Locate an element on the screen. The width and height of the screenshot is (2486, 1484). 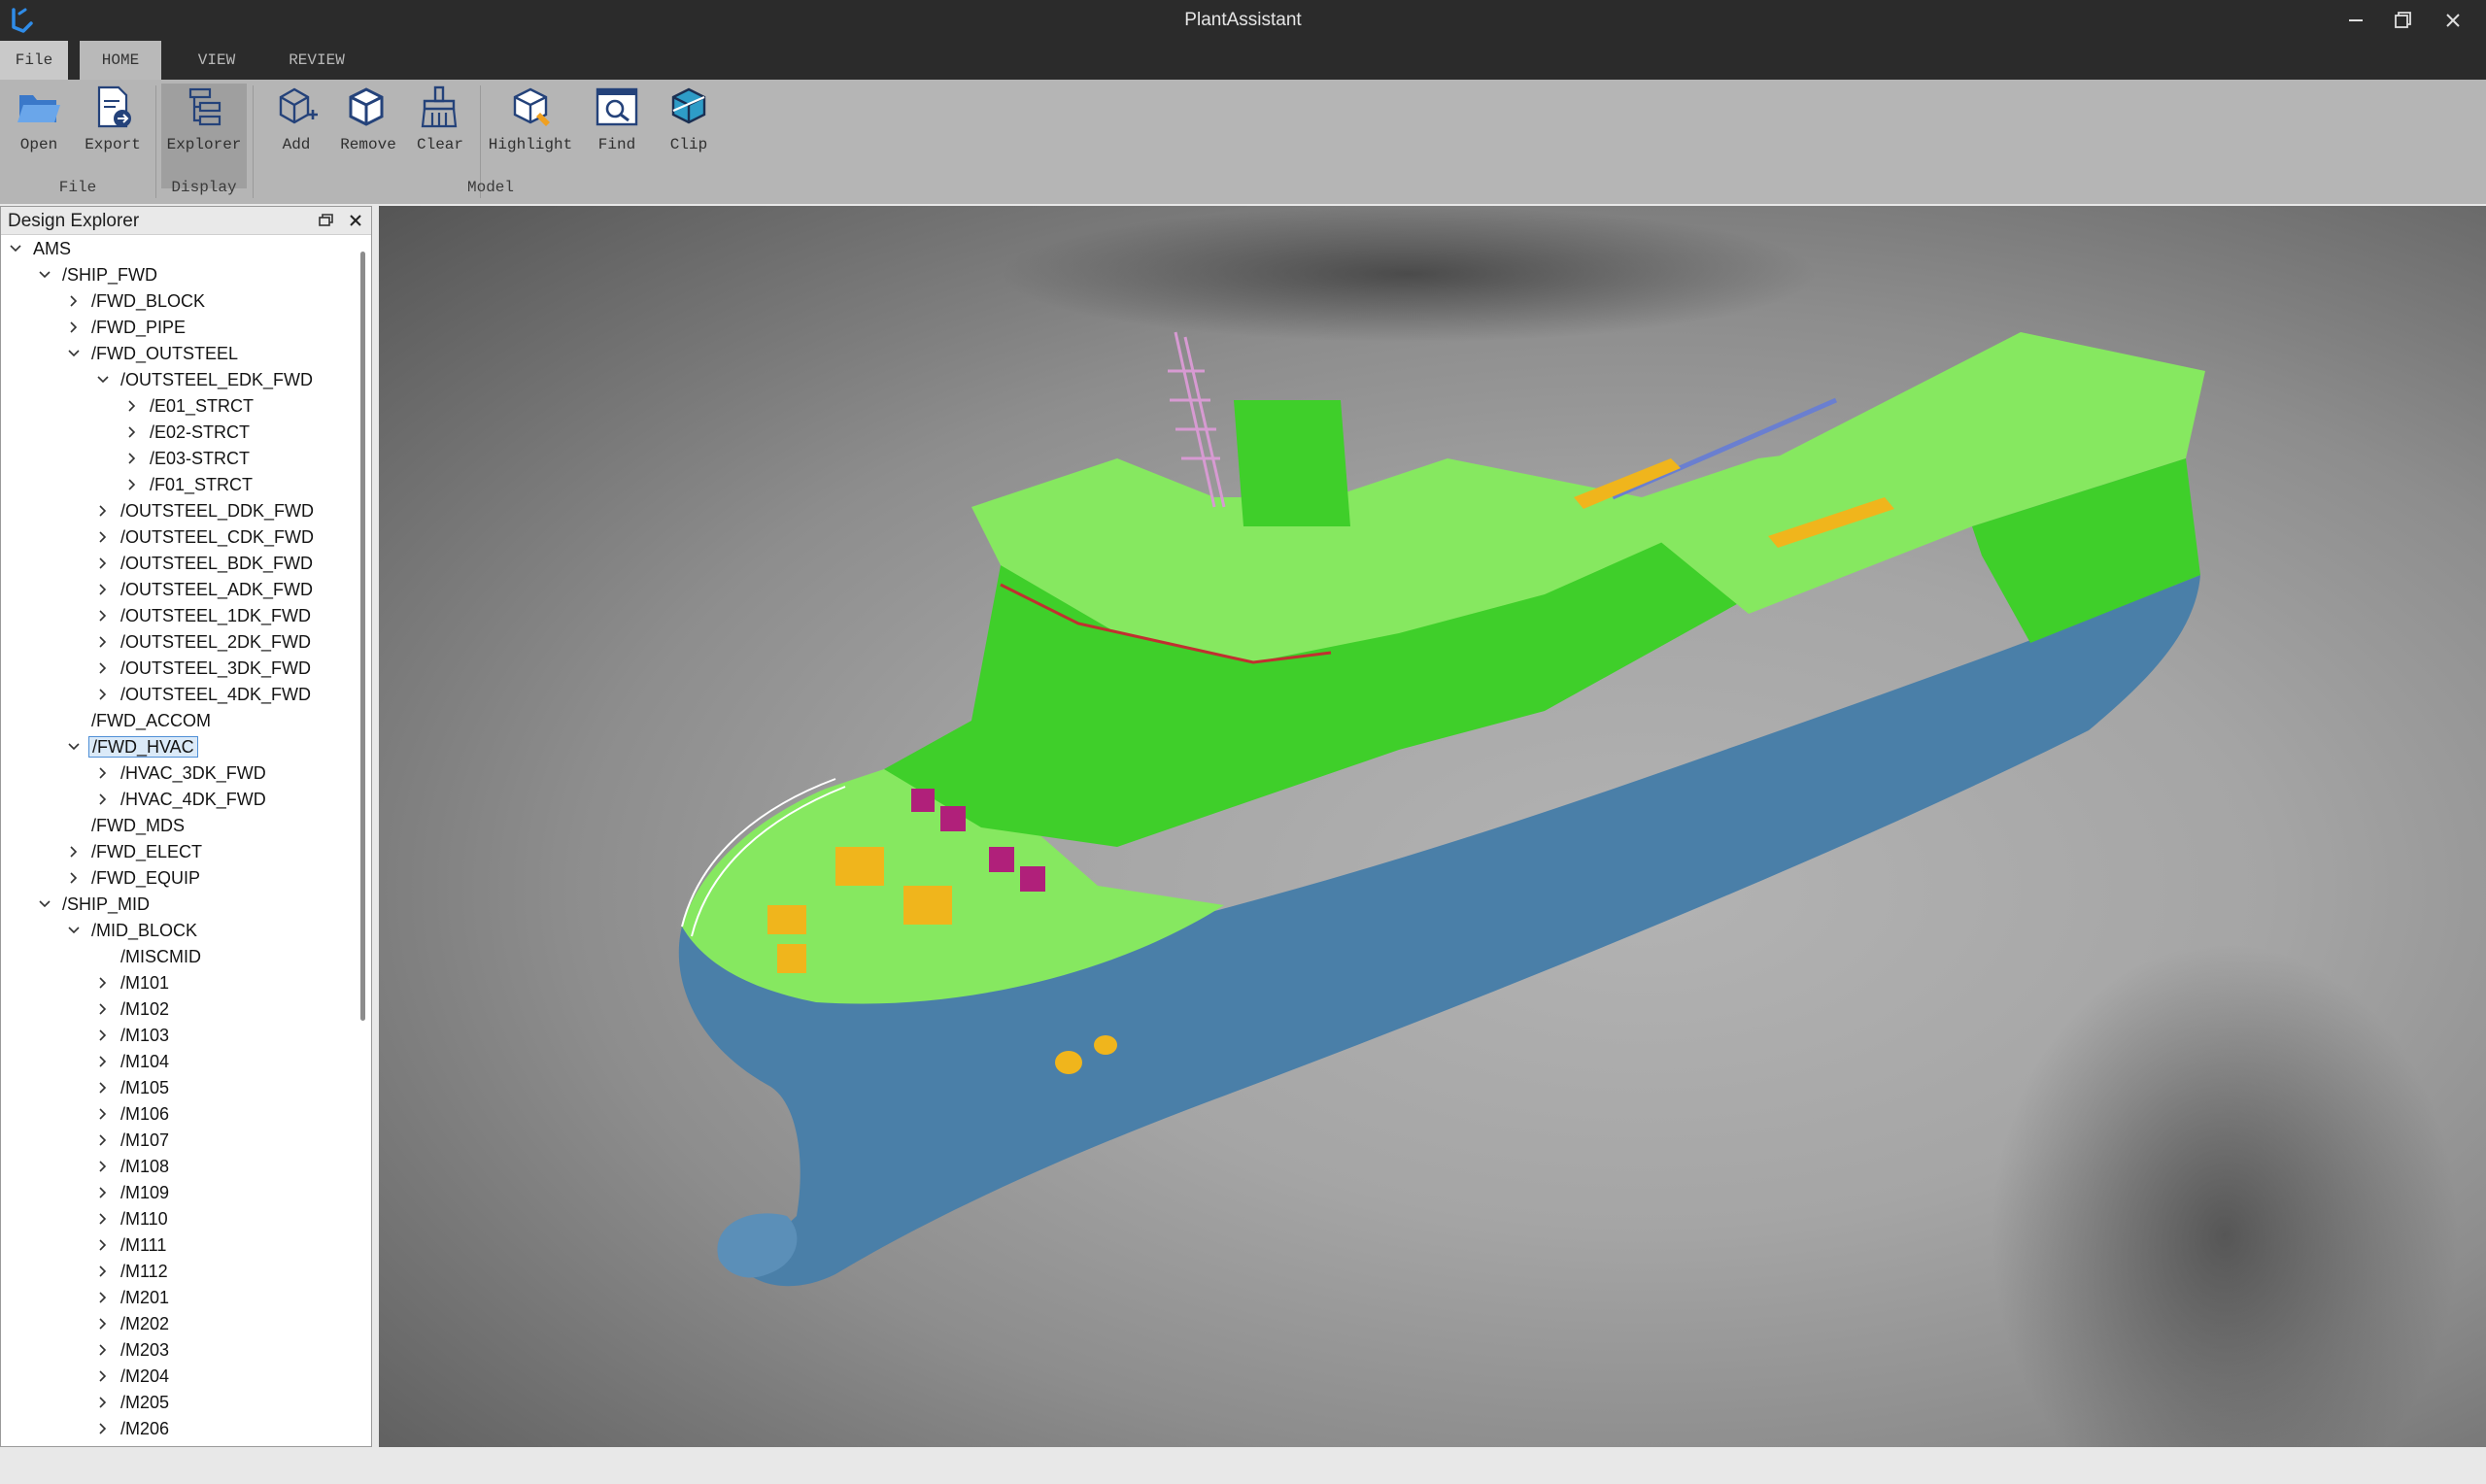
clear-button: Clear is located at coordinates (440, 136).